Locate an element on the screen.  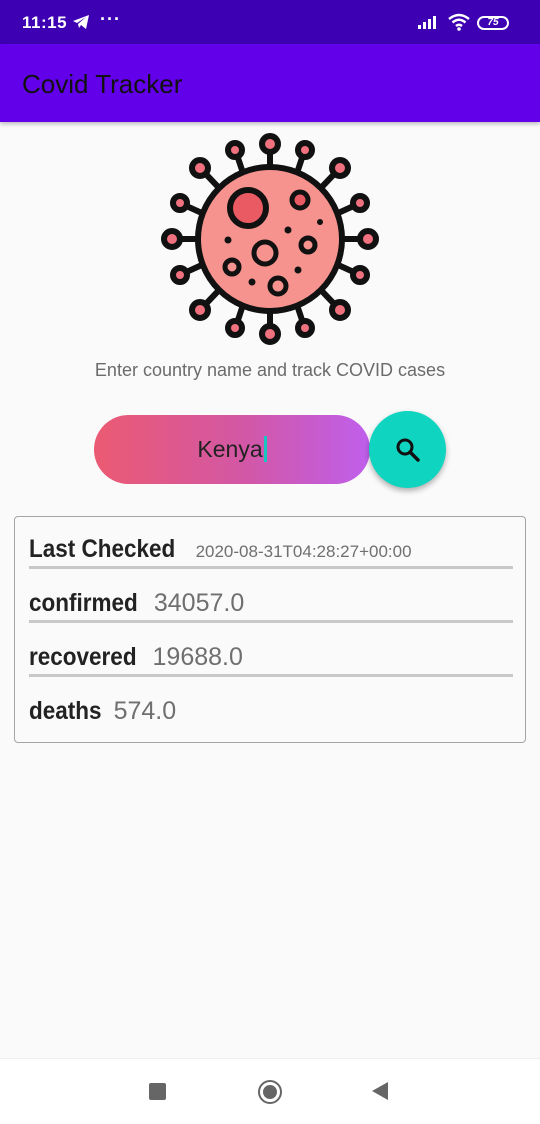
navigation-bar is located at coordinates (270, 1091).